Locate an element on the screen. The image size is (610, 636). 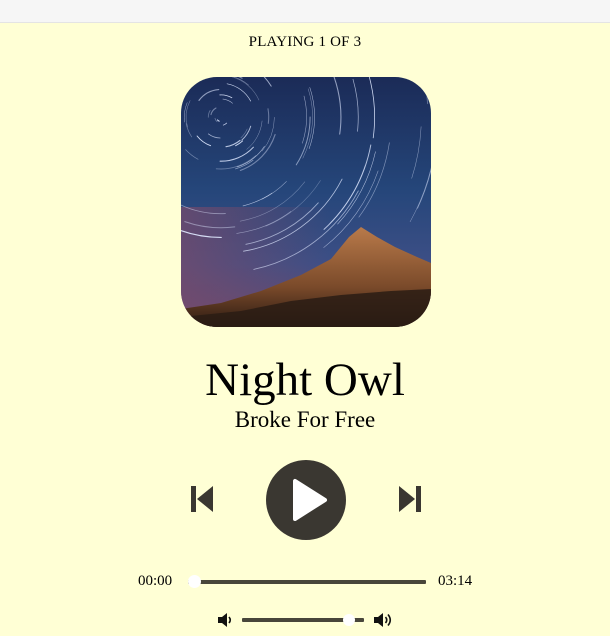
seek-thumb is located at coordinates (194, 581).